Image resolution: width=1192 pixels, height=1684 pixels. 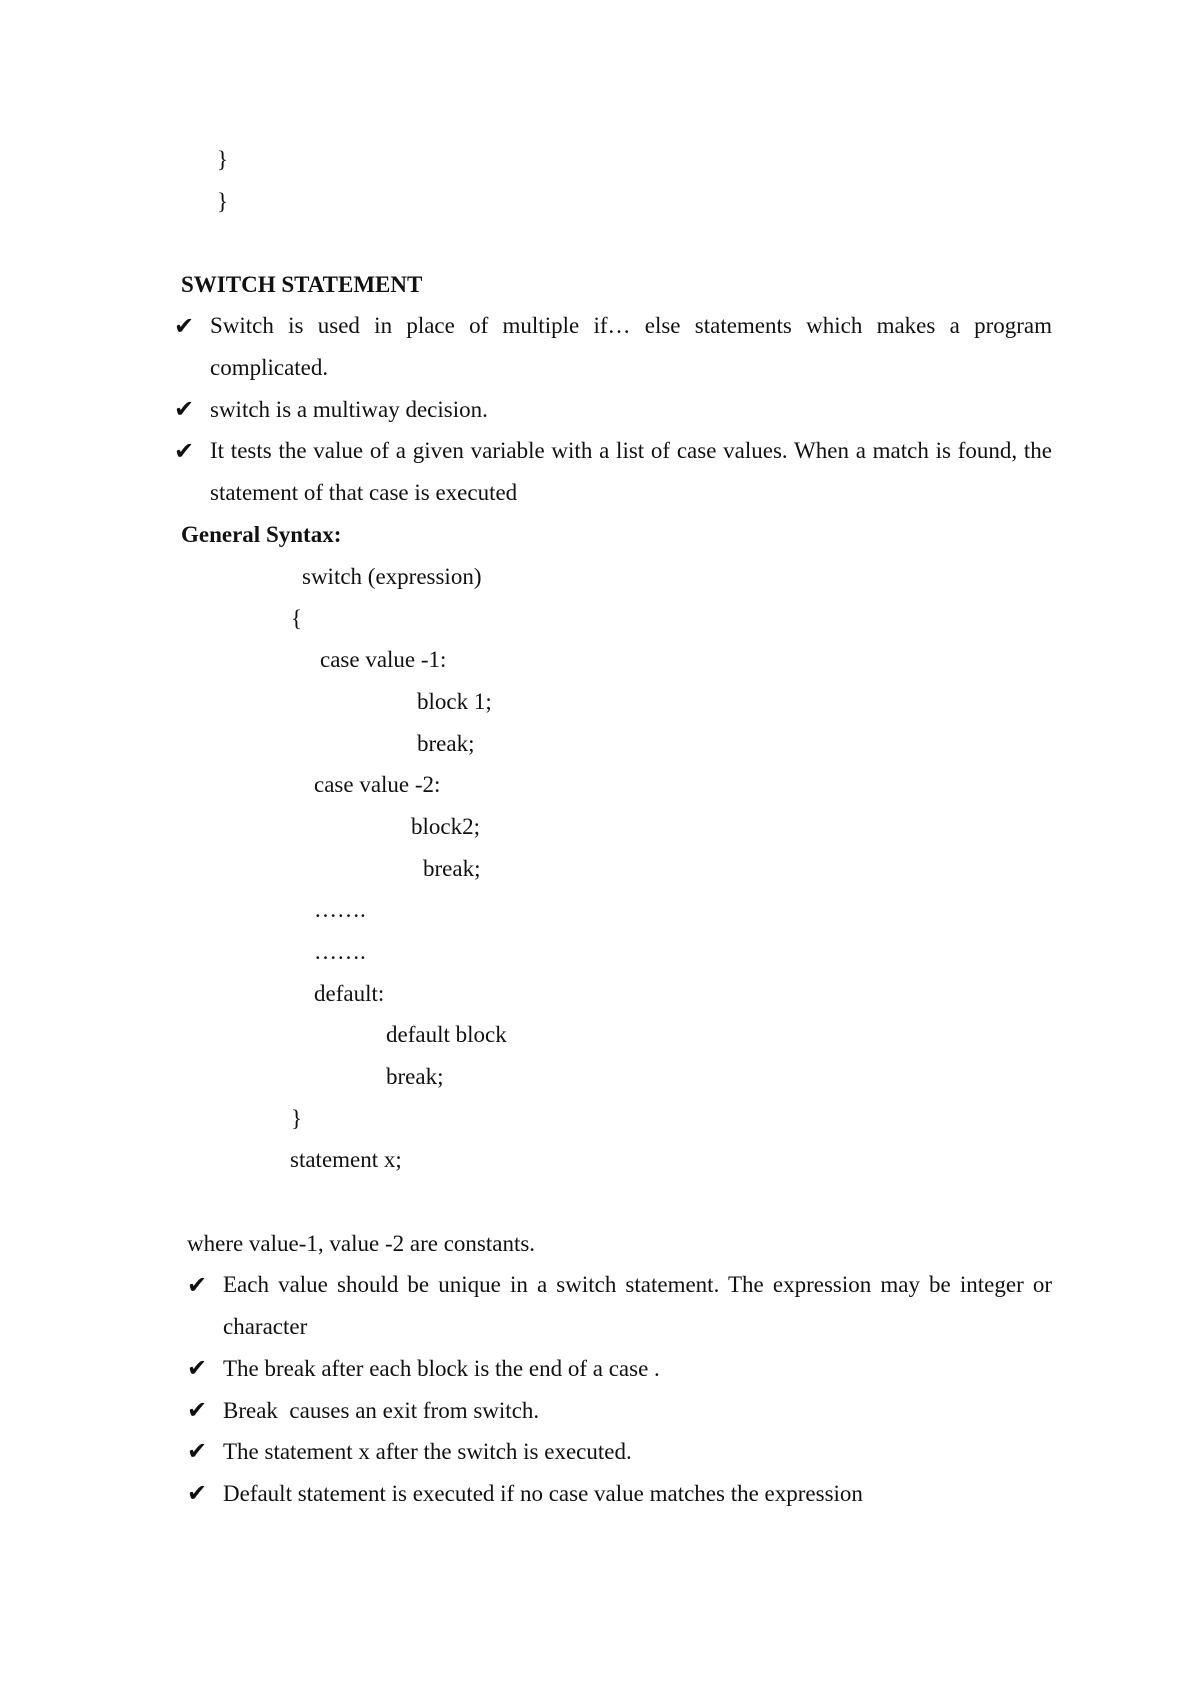 I want to click on section-heading: SWITCH STATEMENT, so click(x=302, y=284).